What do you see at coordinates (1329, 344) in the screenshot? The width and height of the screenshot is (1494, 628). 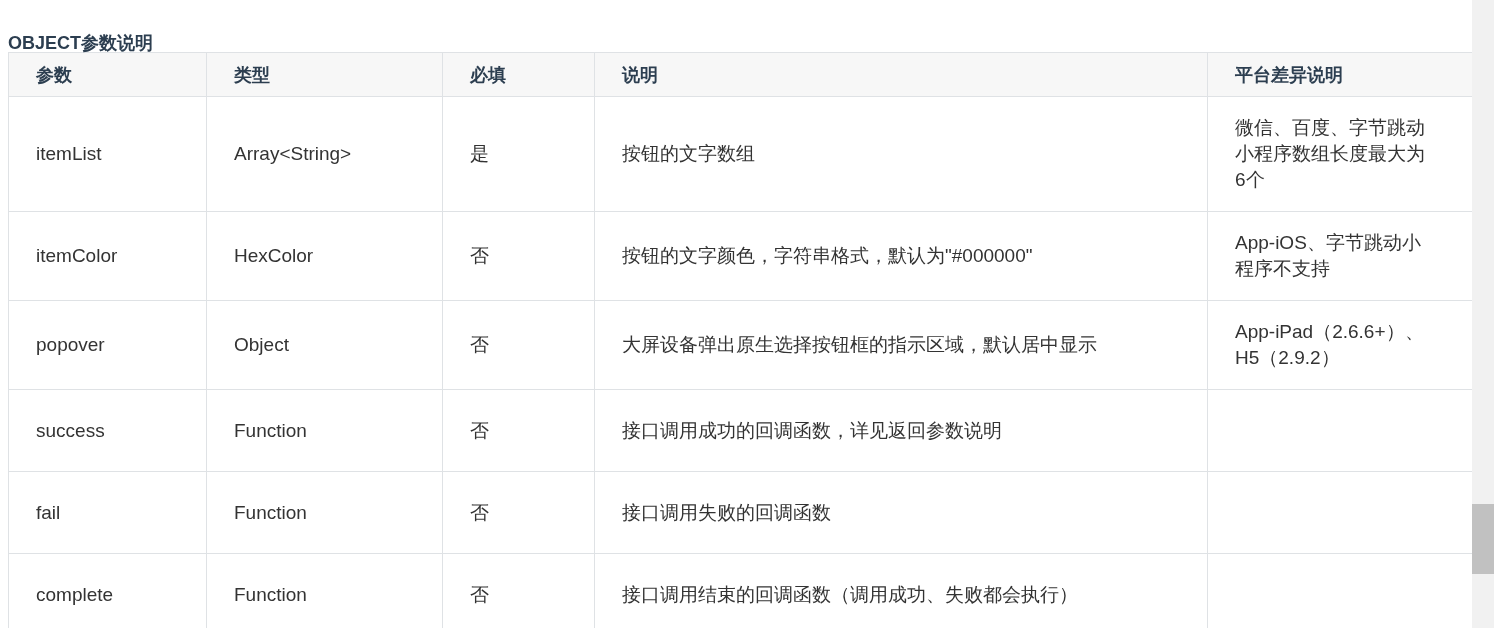 I see `table-cell: App-iPad（2.6.6+）、H5（2.9.2）` at bounding box center [1329, 344].